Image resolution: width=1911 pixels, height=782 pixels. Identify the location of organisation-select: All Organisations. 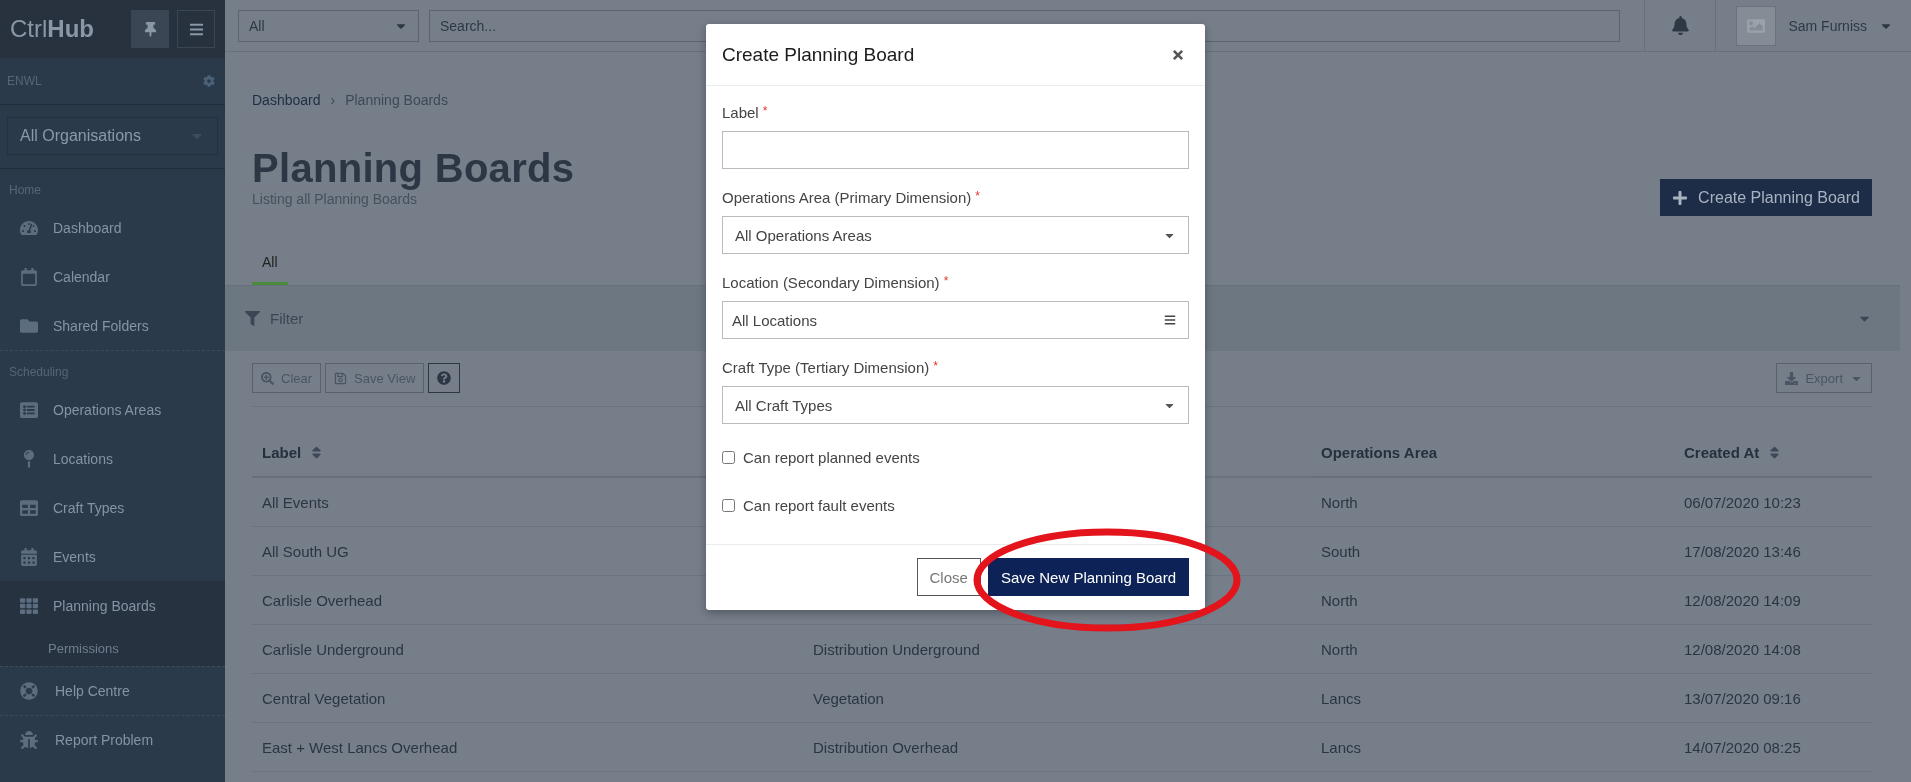
(112, 136).